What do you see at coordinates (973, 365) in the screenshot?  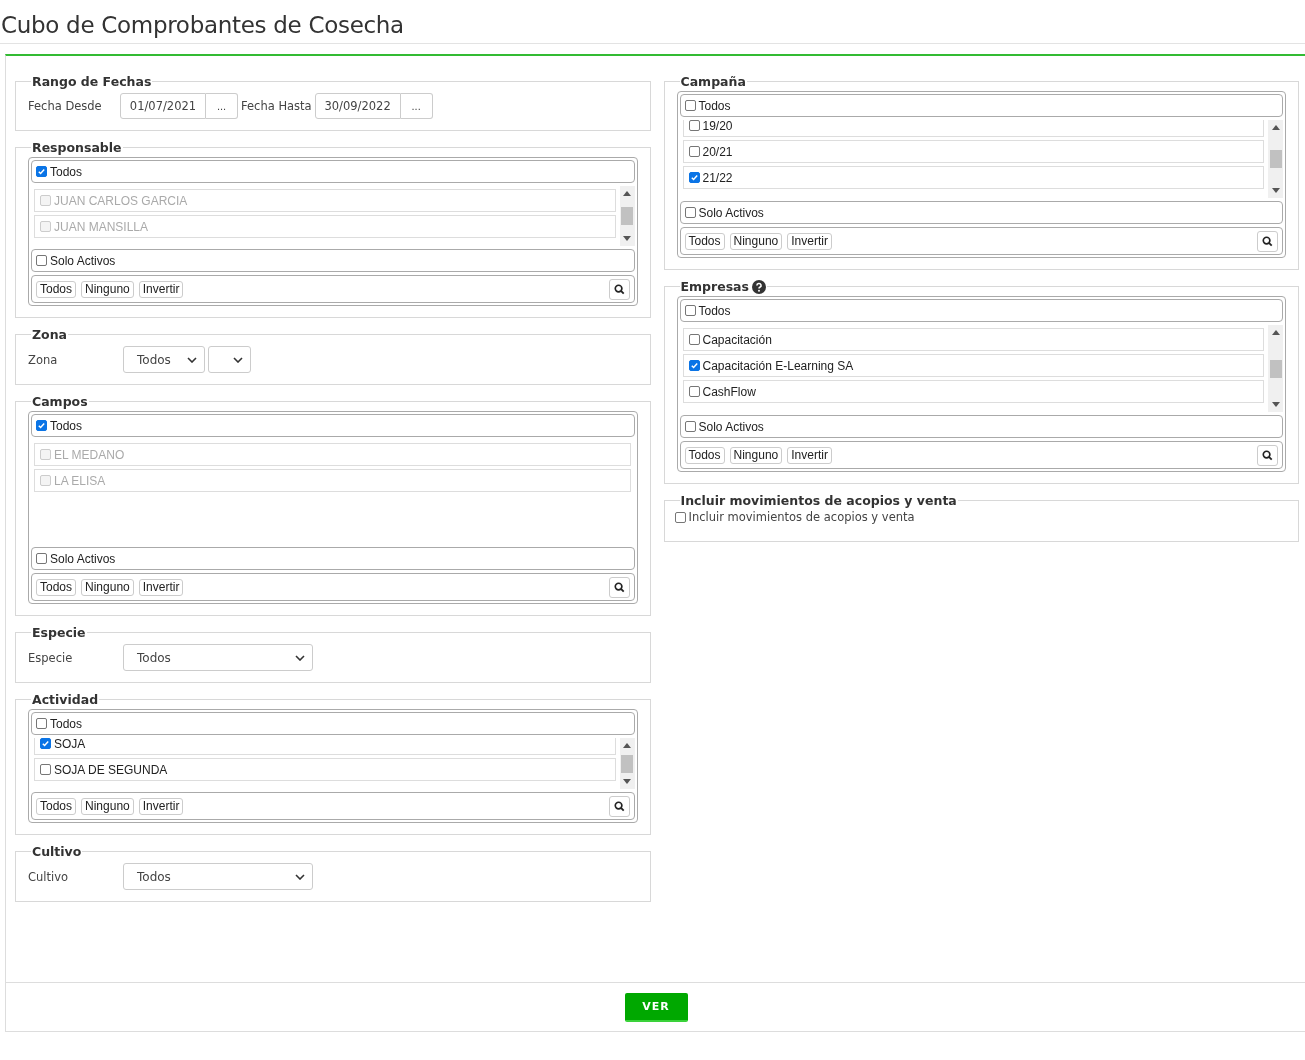 I see `list-item: Capacitación E-Learning SA` at bounding box center [973, 365].